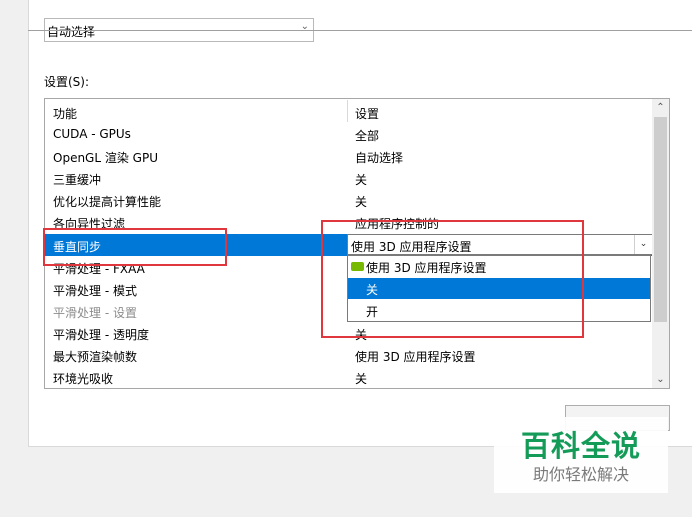  What do you see at coordinates (397, 224) in the screenshot?
I see `row-setting: 应用程序控制的` at bounding box center [397, 224].